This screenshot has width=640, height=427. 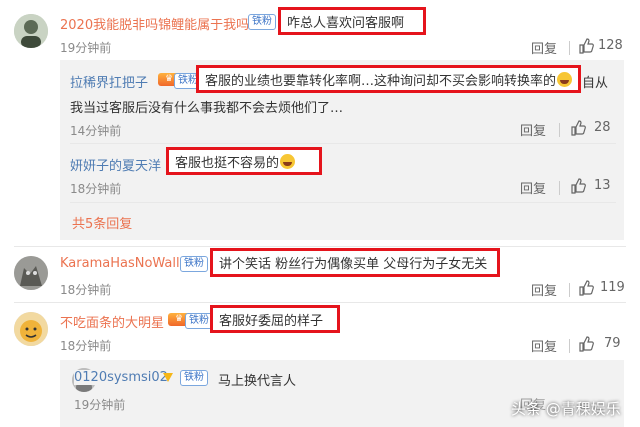 What do you see at coordinates (123, 263) in the screenshot?
I see `username: KaramaHasNoWalls` at bounding box center [123, 263].